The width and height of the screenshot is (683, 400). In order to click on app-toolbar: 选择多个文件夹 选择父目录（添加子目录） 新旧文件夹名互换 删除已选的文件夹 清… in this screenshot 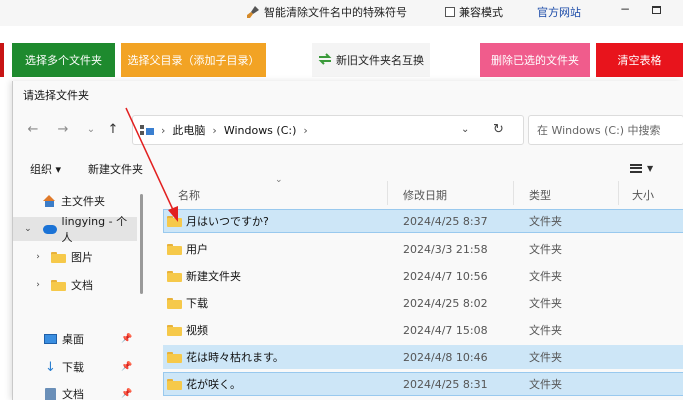, I will do `click(341, 60)`.